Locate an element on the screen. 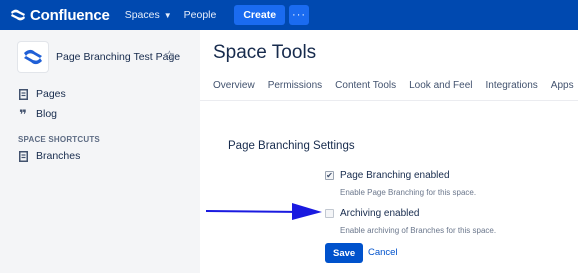  spaces-menu-label: Spaces is located at coordinates (142, 15).